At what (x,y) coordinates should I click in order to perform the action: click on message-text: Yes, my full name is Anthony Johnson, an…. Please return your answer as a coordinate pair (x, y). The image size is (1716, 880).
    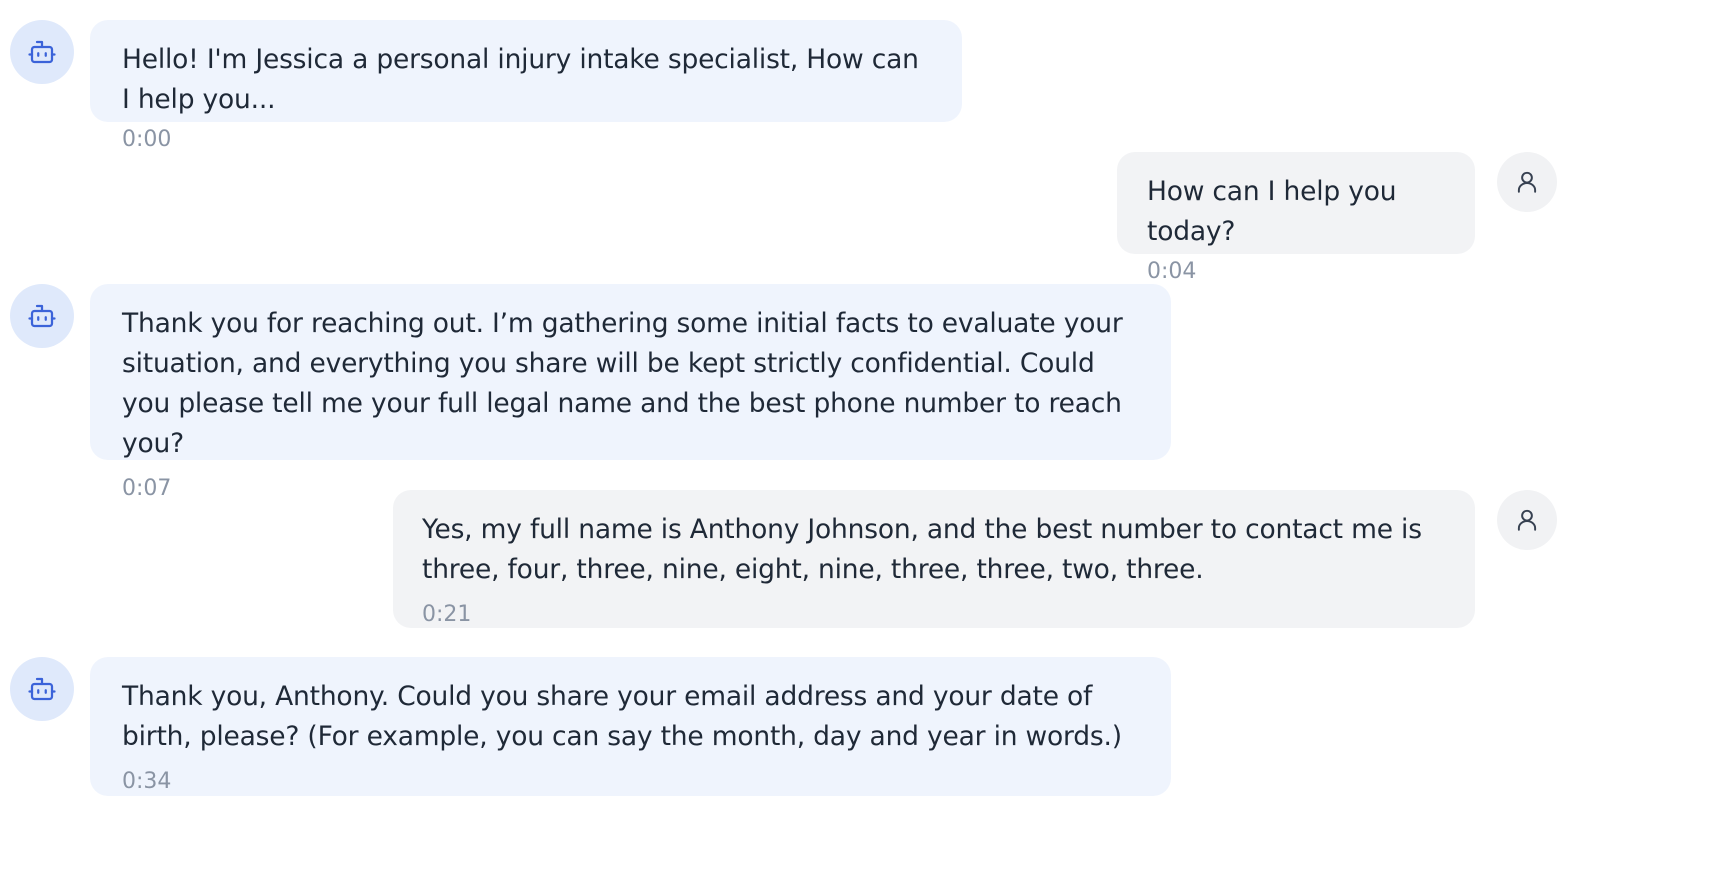
    Looking at the image, I should click on (922, 549).